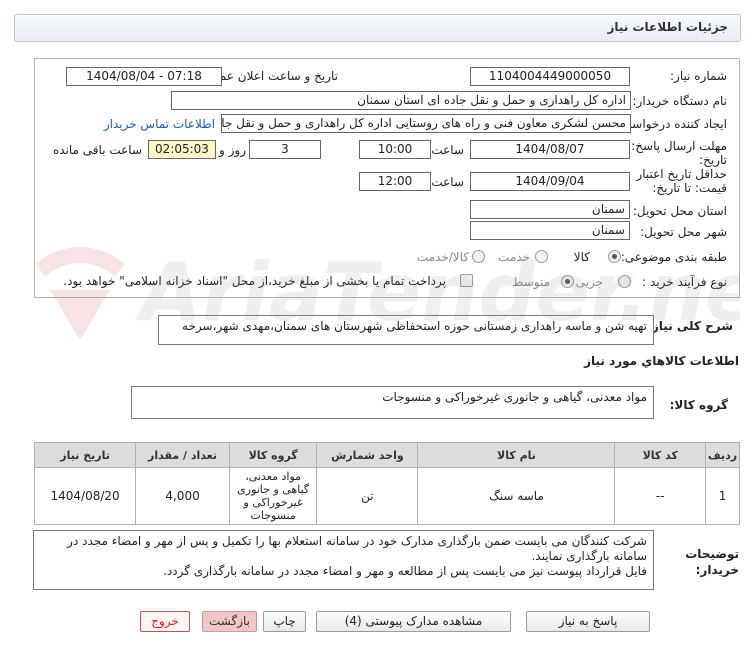 The width and height of the screenshot is (755, 648). I want to click on view-attachments-button: مشاهده مدارک پیوستی (4), so click(413, 621).